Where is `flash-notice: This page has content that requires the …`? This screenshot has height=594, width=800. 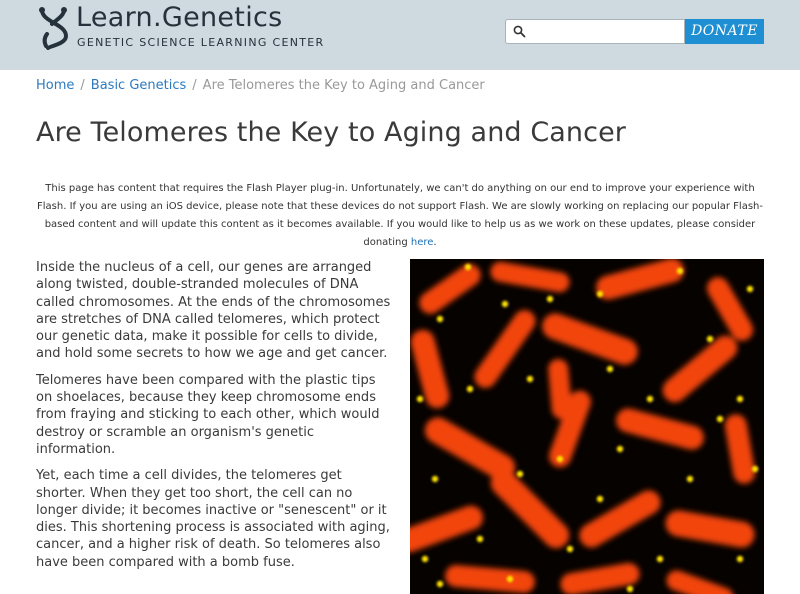 flash-notice: This page has content that requires the … is located at coordinates (400, 216).